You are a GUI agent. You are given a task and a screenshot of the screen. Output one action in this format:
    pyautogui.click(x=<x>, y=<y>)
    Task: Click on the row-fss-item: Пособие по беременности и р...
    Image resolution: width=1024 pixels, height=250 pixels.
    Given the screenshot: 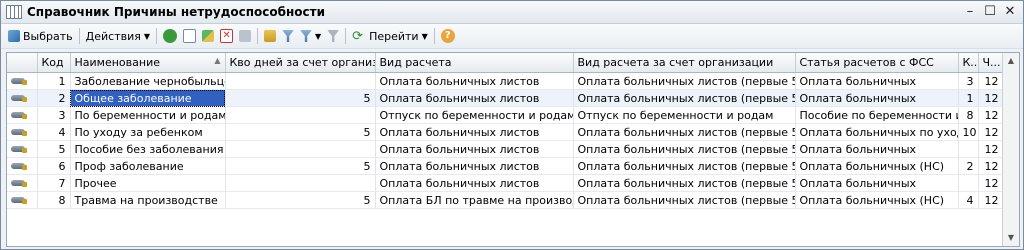 What is the action you would take?
    pyautogui.click(x=877, y=115)
    